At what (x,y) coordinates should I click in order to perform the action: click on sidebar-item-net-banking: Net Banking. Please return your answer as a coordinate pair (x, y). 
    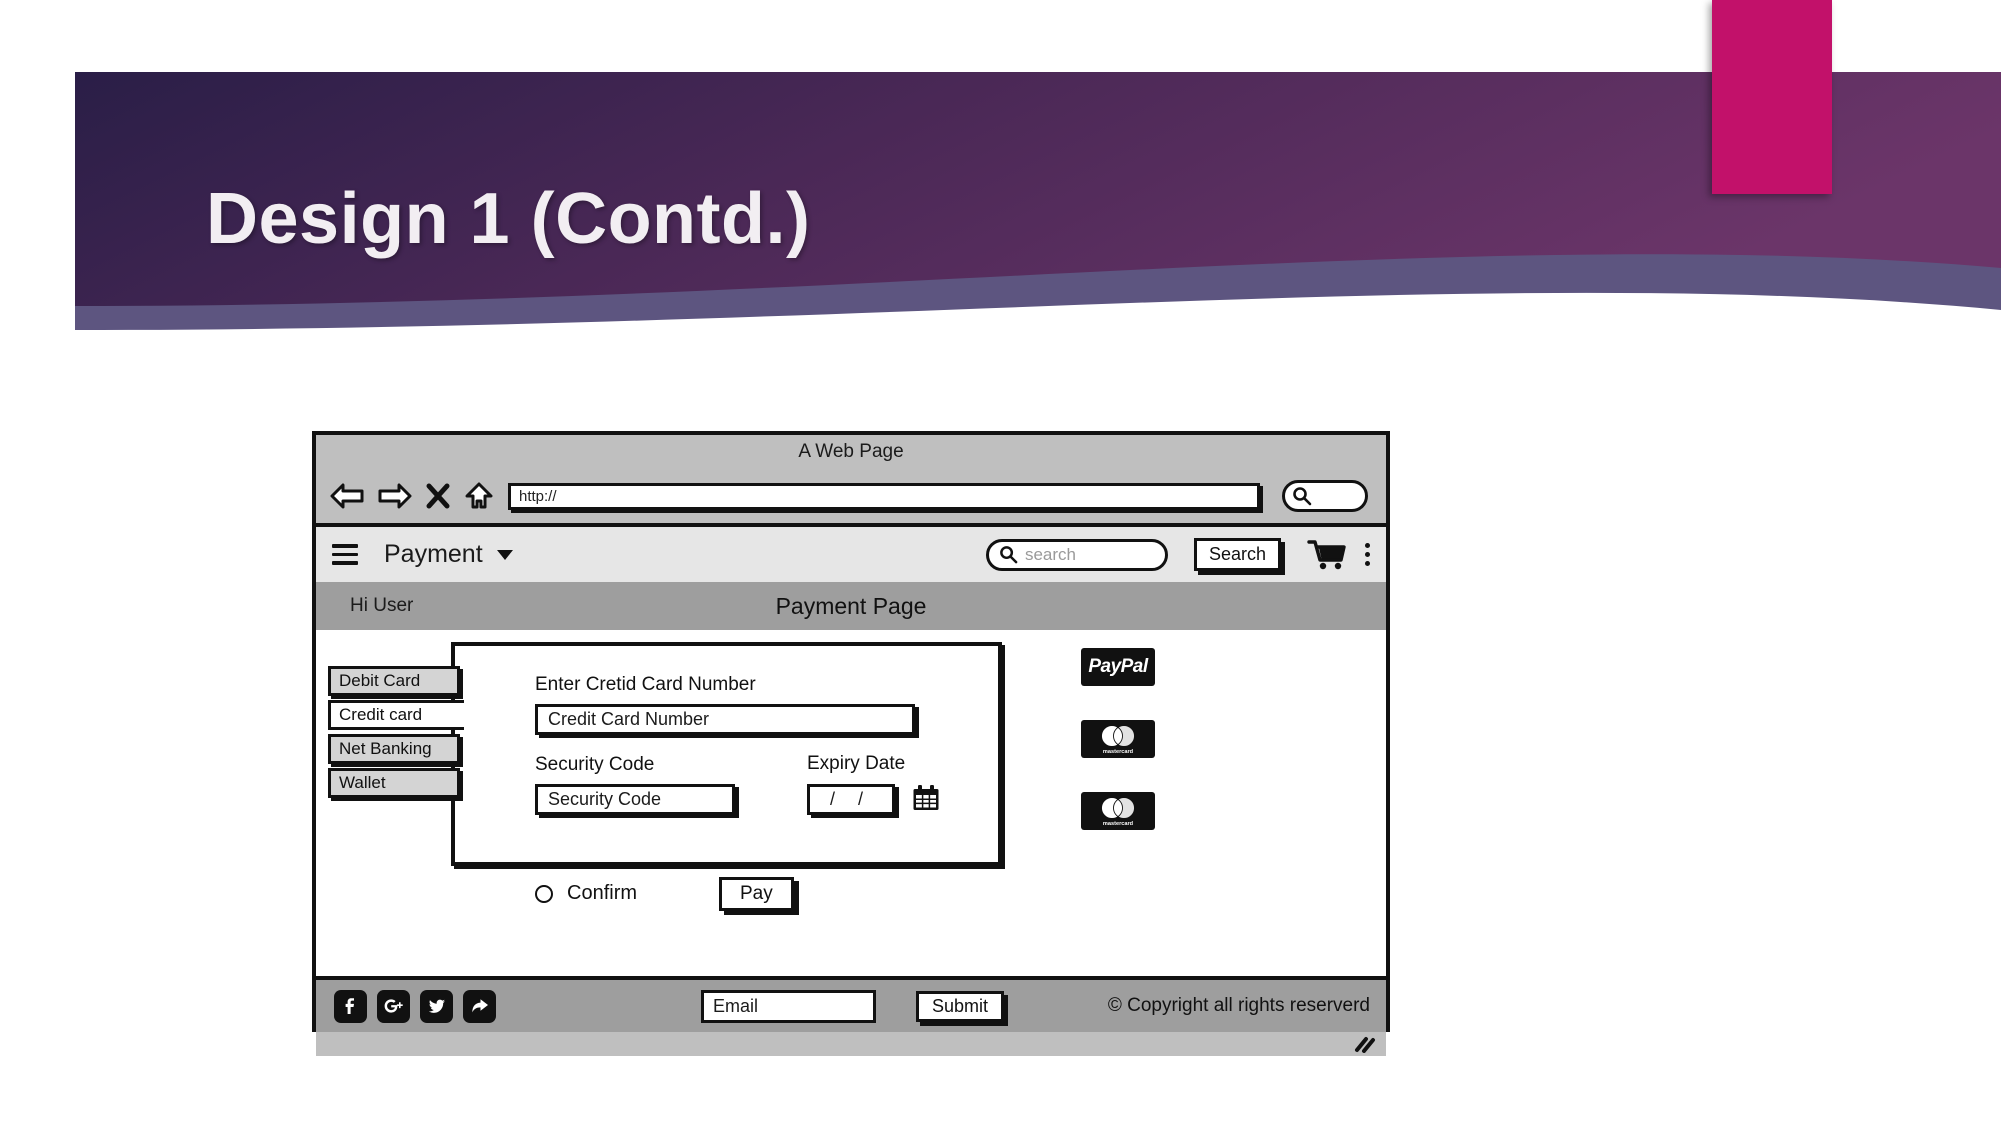
    Looking at the image, I should click on (394, 749).